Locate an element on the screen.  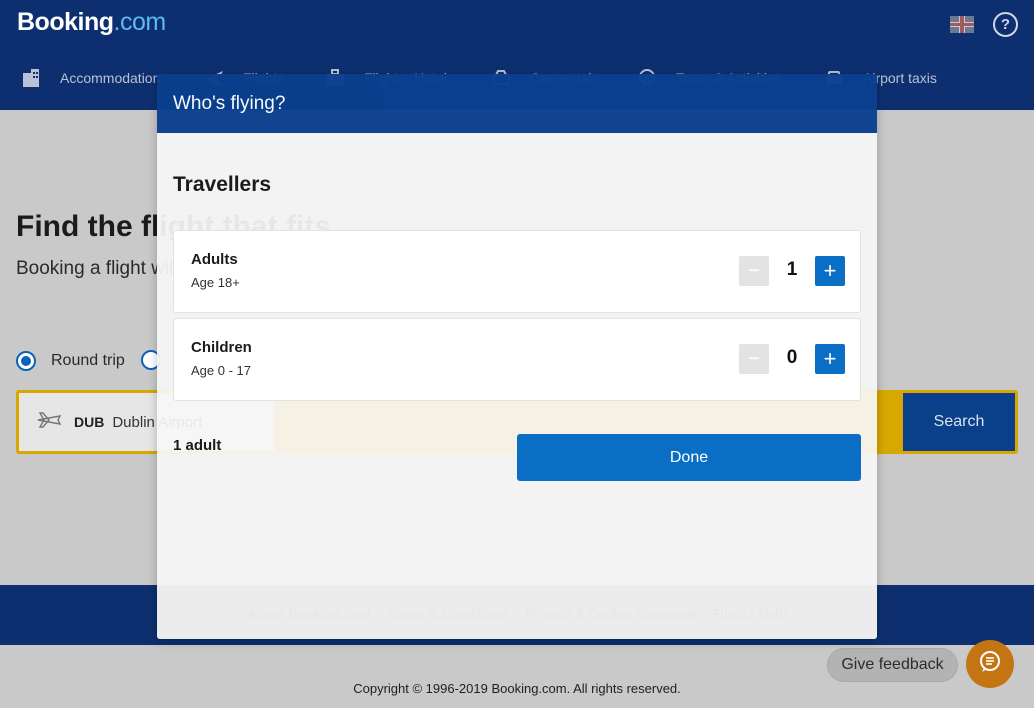
chat-button is located at coordinates (990, 664).